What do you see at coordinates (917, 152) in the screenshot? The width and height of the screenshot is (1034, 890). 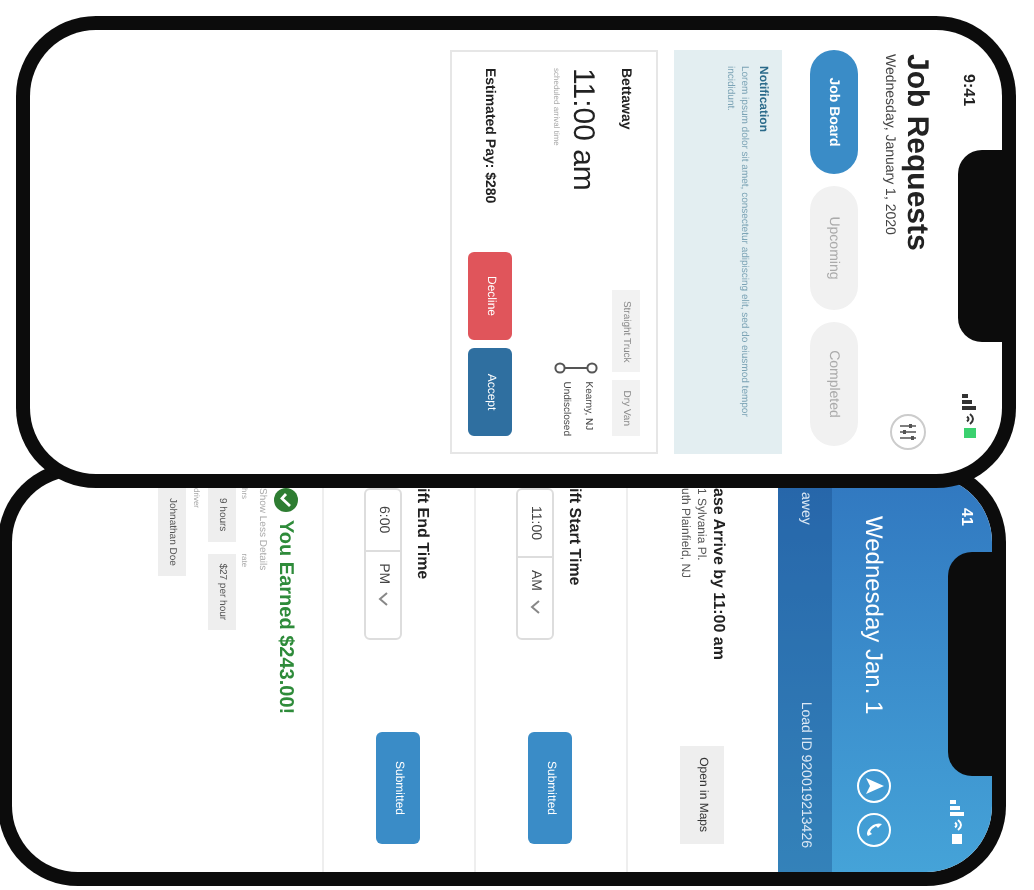 I see `screen-title: Job Requests` at bounding box center [917, 152].